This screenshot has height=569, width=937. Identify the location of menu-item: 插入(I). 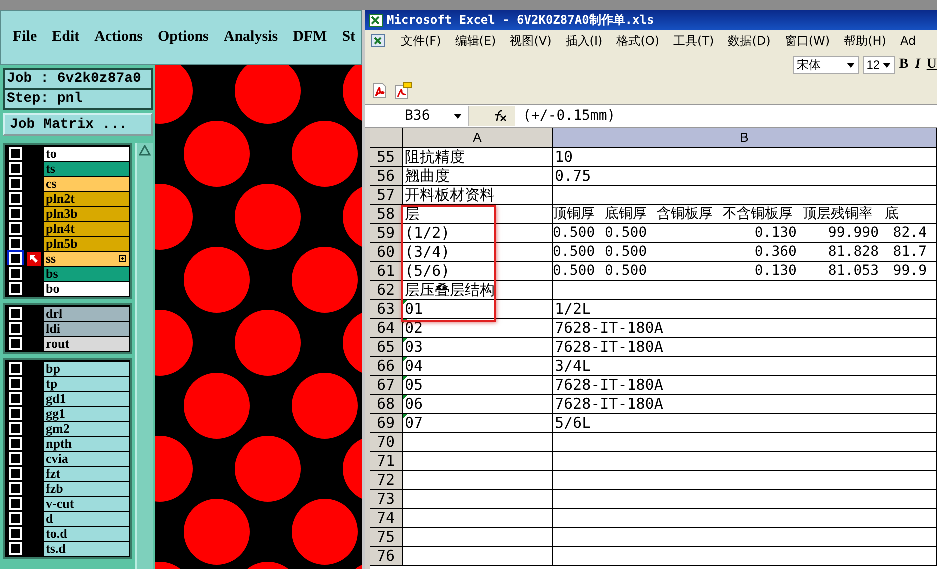
(584, 41).